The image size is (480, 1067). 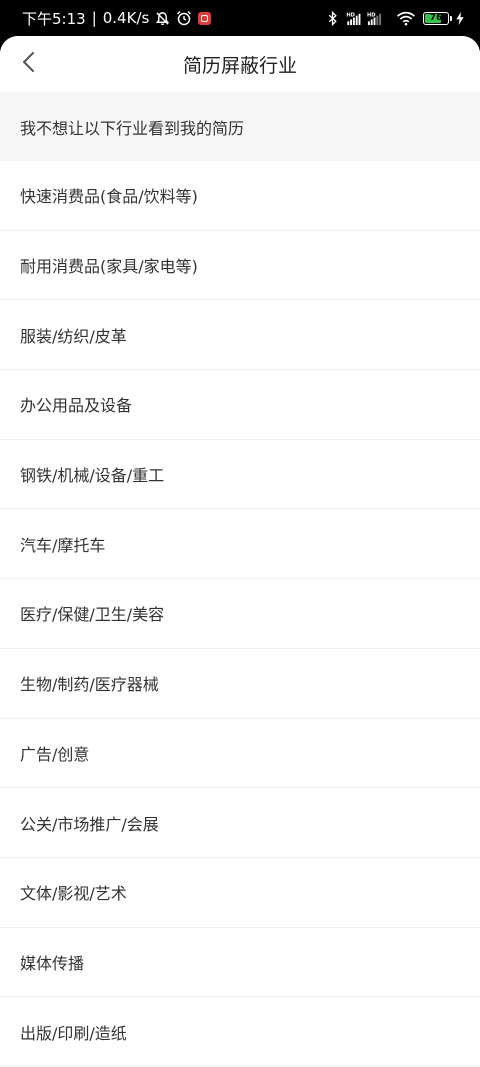 I want to click on status-bar-left: 下午5:13 | 0.4K/s, so click(x=117, y=18).